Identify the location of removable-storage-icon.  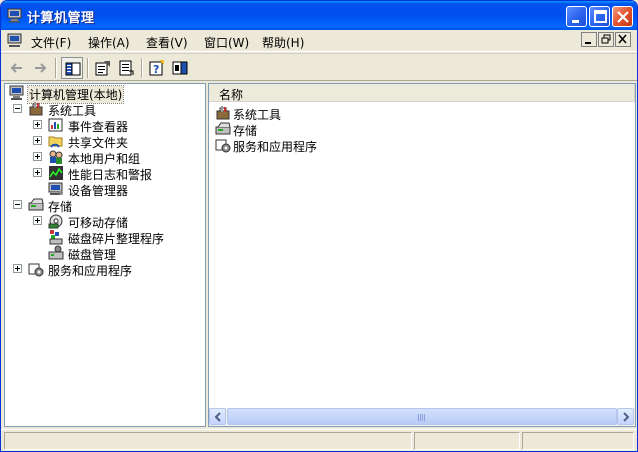
(56, 221).